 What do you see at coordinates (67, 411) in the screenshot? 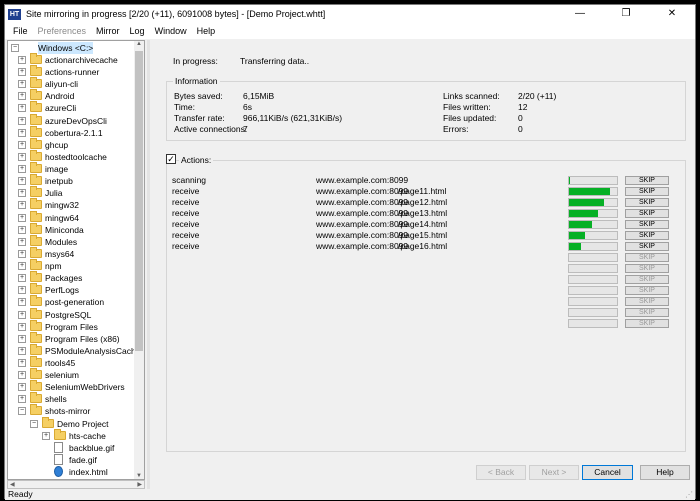
I see `tree-item-label: shots-mirror` at bounding box center [67, 411].